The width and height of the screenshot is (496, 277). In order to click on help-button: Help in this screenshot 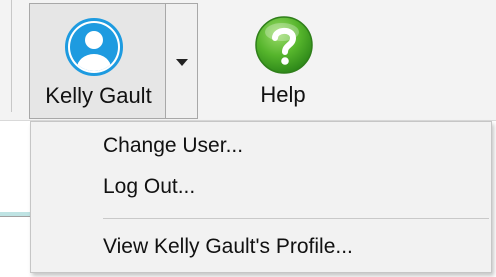, I will do `click(283, 61)`.